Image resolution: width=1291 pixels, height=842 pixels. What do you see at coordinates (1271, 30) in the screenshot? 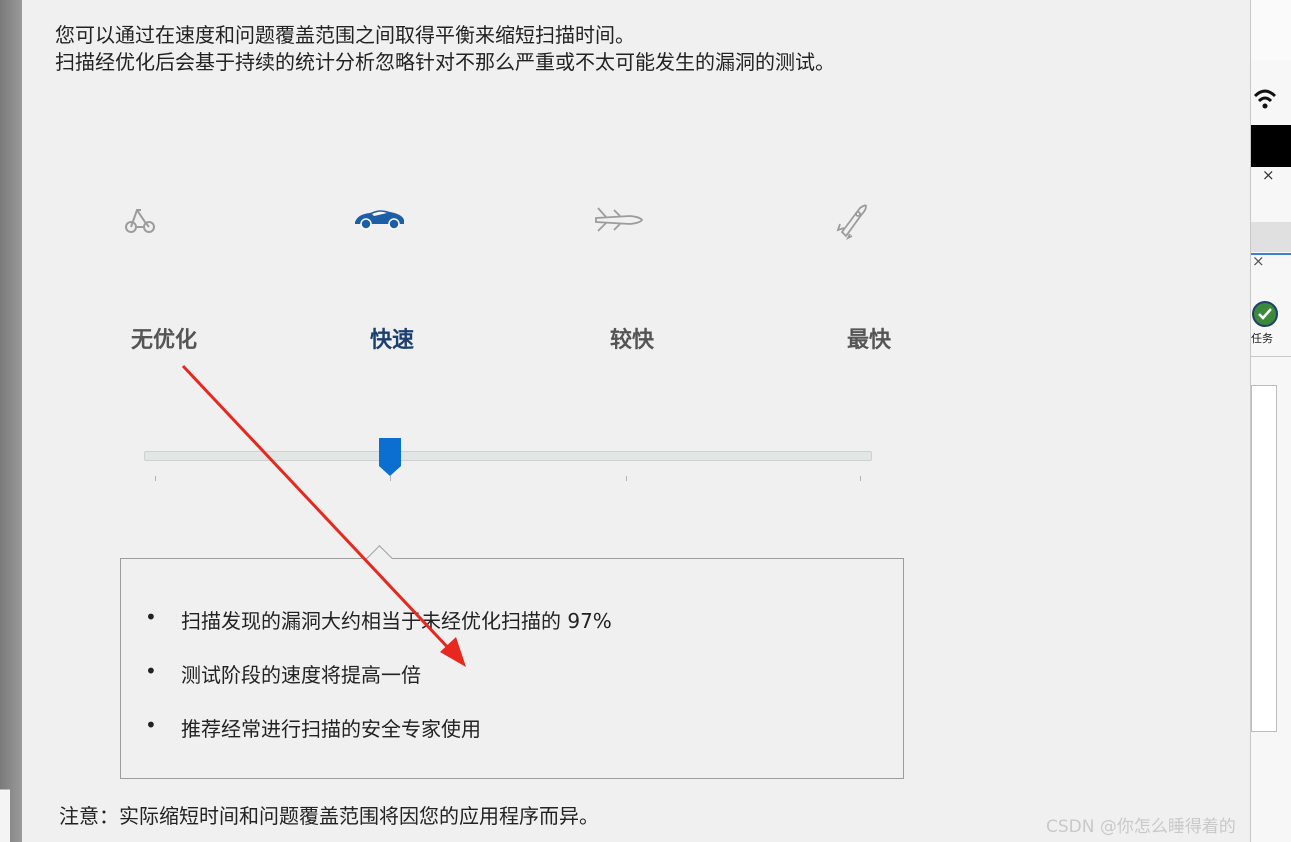
I see `right-pane-header` at bounding box center [1271, 30].